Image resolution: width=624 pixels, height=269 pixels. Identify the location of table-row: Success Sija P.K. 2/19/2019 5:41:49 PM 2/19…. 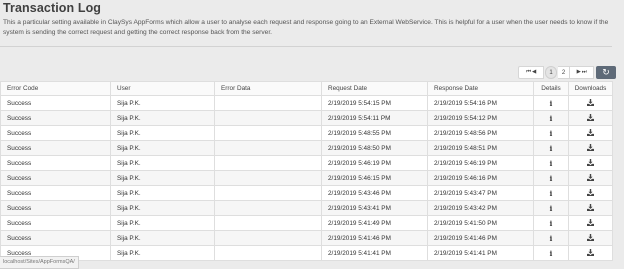
(306, 223).